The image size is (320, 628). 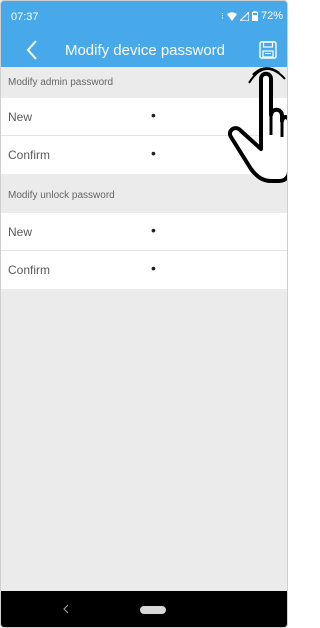 I want to click on status-bar: 07:37 ⁝ 72%, so click(x=144, y=17).